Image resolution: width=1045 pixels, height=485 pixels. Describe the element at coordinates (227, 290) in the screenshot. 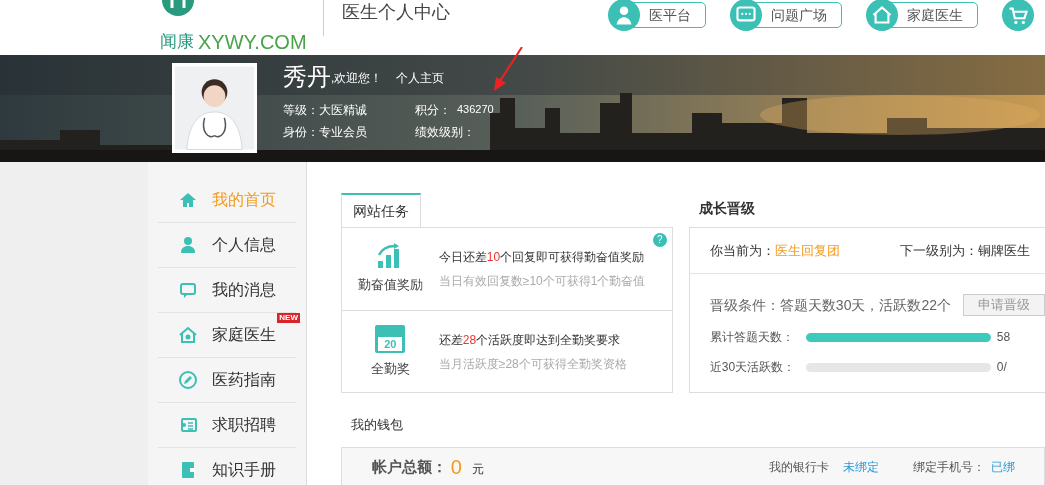

I see `sidebar-item: 我的消息` at that location.